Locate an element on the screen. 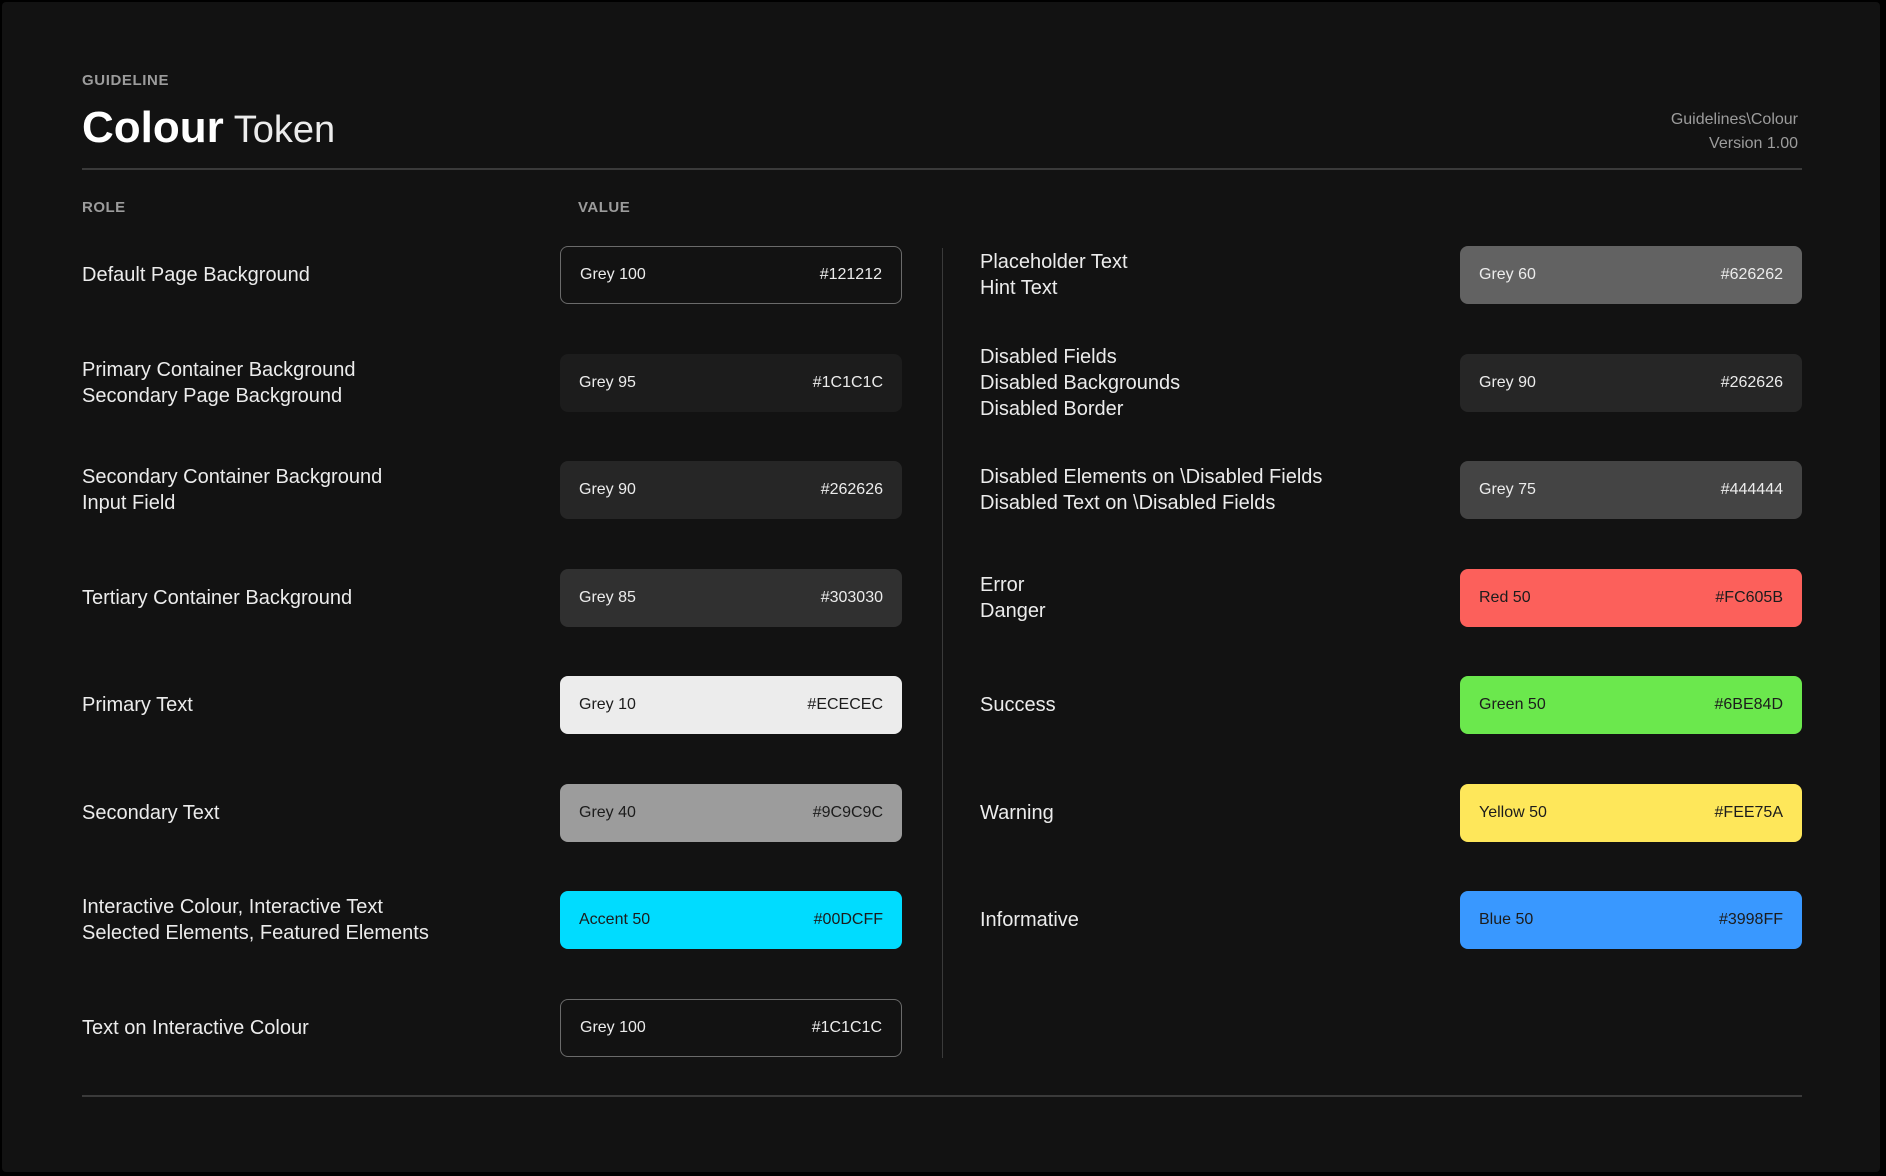 Image resolution: width=1886 pixels, height=1176 pixels. swatch-token-name: Grey 60 is located at coordinates (1507, 274).